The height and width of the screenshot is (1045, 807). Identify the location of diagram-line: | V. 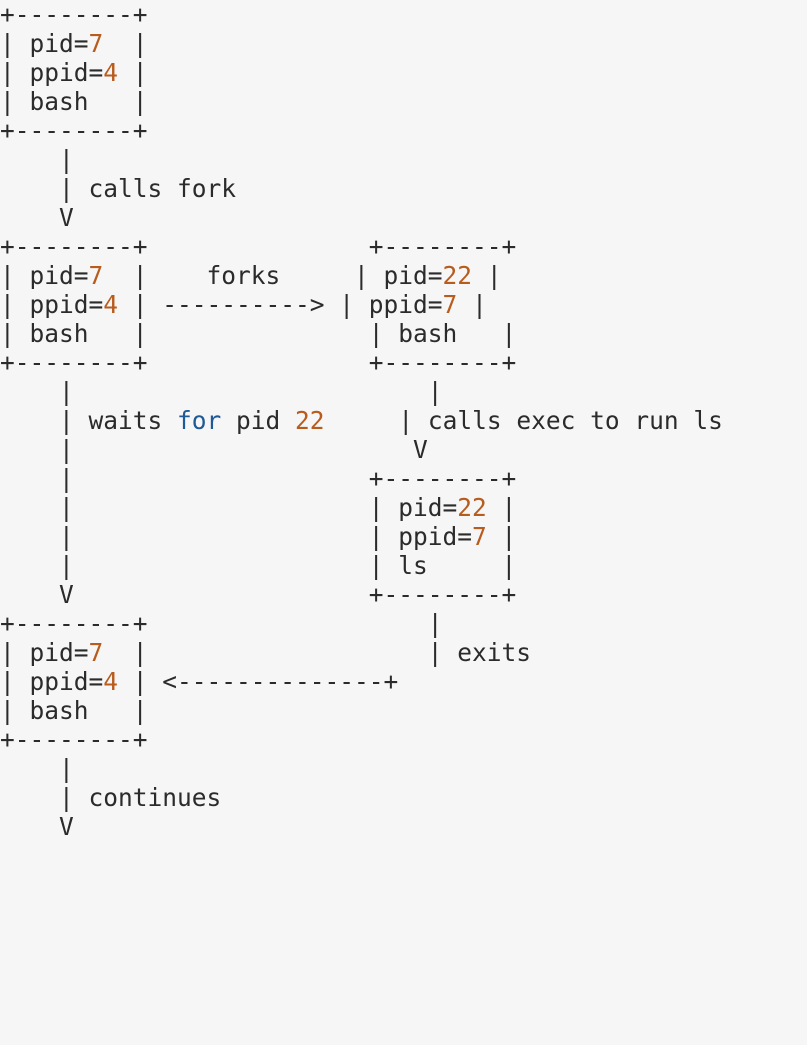
(403, 449).